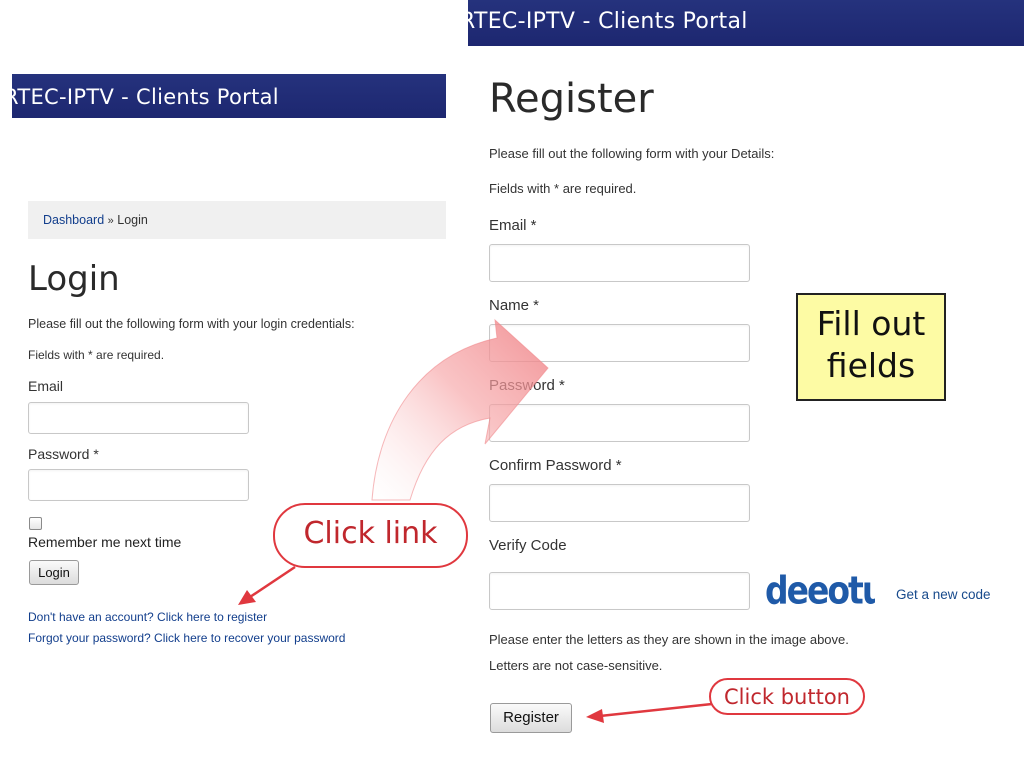 The width and height of the screenshot is (1024, 768). I want to click on click-link-arrow-line, so click(272, 582).